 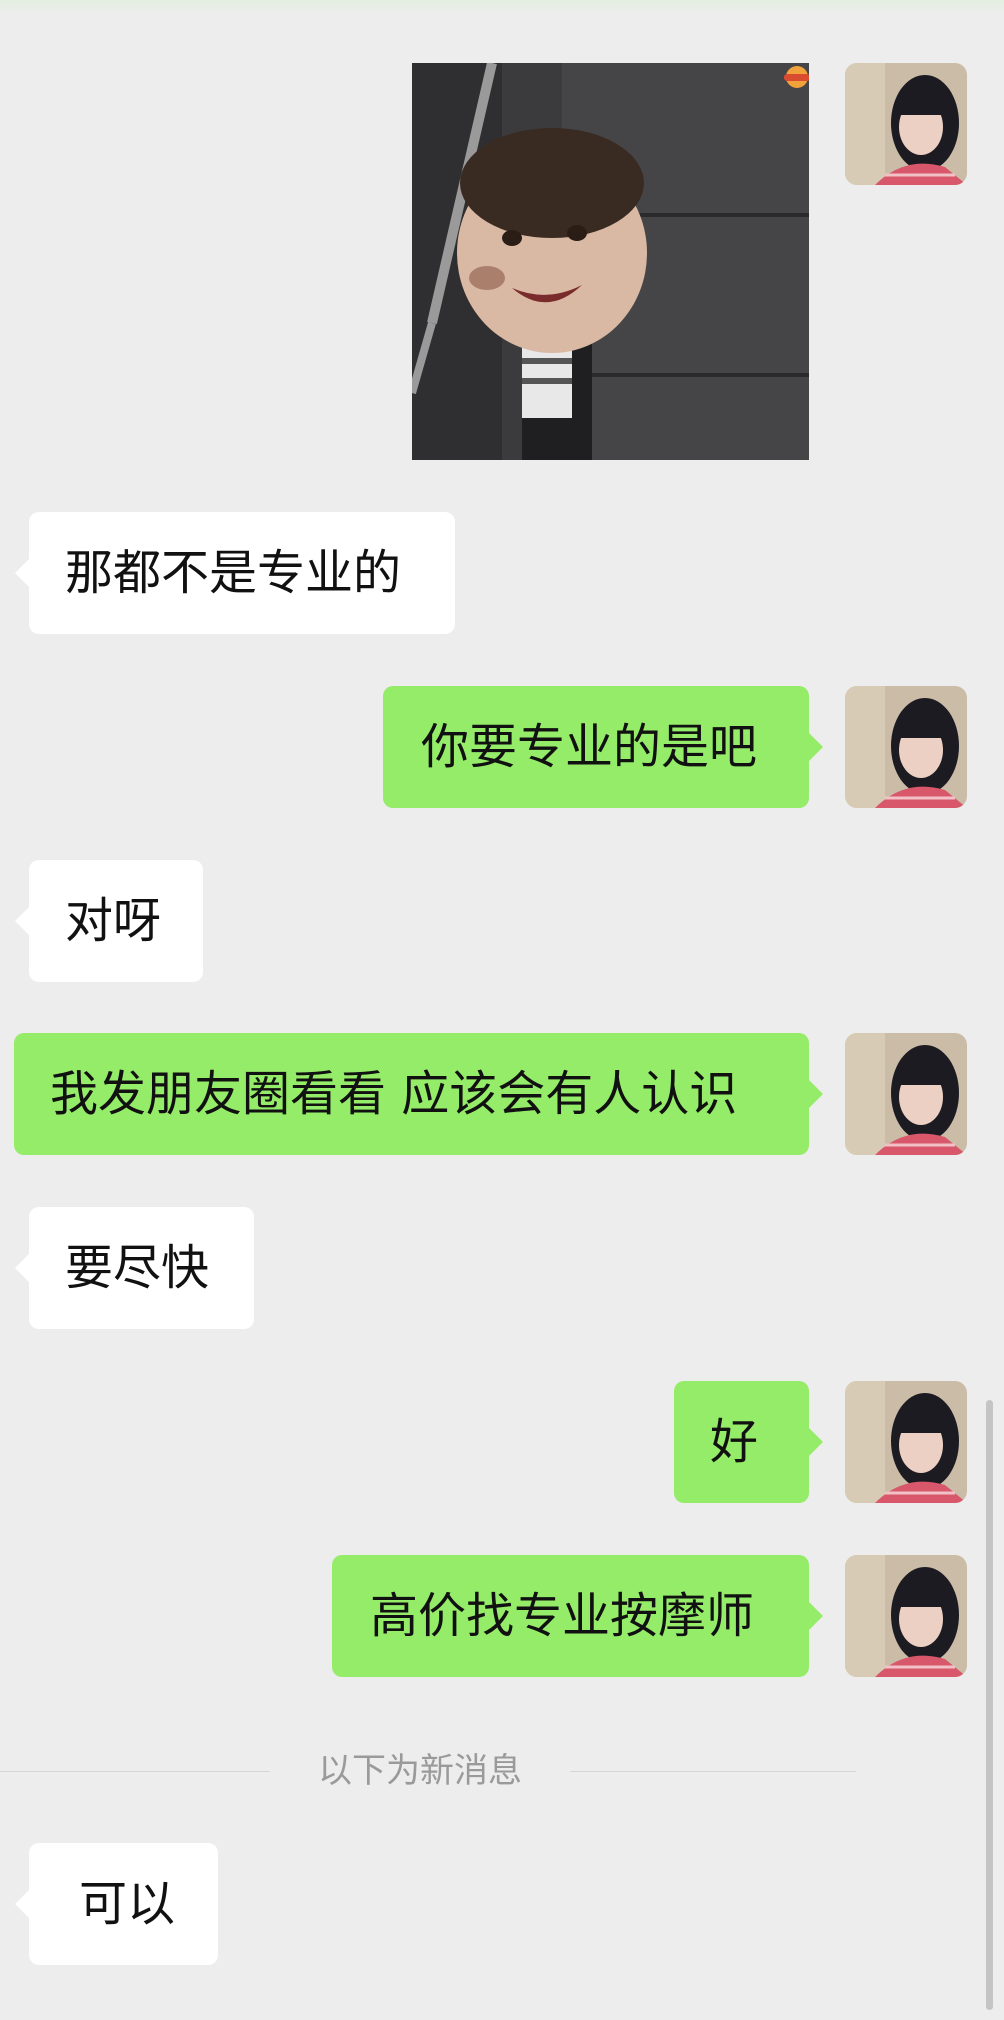 What do you see at coordinates (113, 921) in the screenshot?
I see `message-text: 对呀` at bounding box center [113, 921].